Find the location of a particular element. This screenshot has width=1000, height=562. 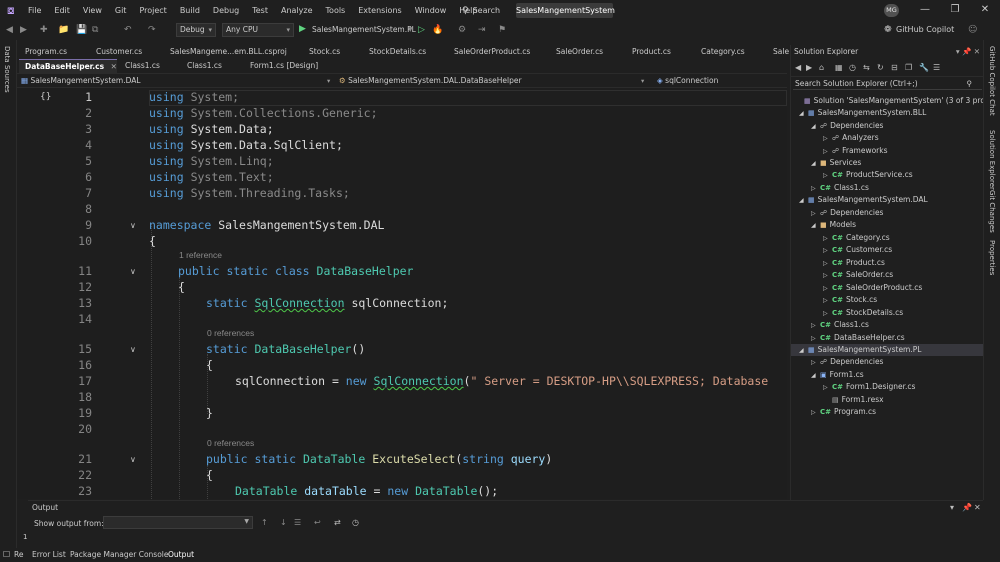

properties-tab: Properties is located at coordinates (992, 257).